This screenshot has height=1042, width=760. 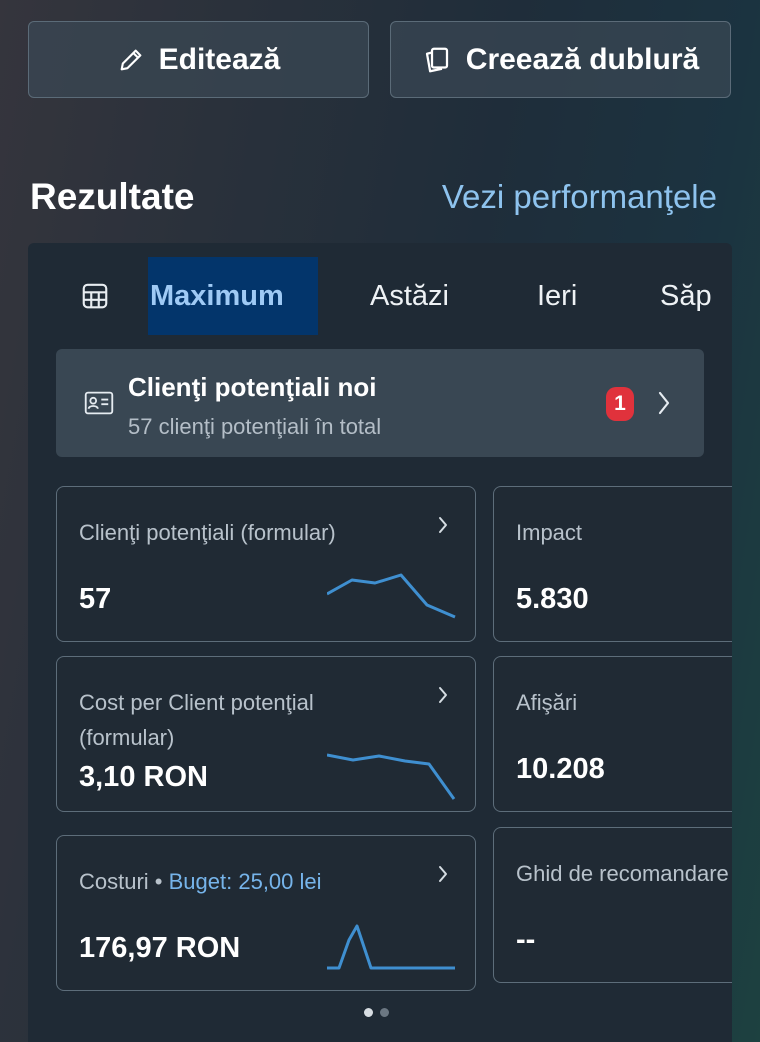 What do you see at coordinates (219, 59) in the screenshot?
I see `edit-button-label: Editează` at bounding box center [219, 59].